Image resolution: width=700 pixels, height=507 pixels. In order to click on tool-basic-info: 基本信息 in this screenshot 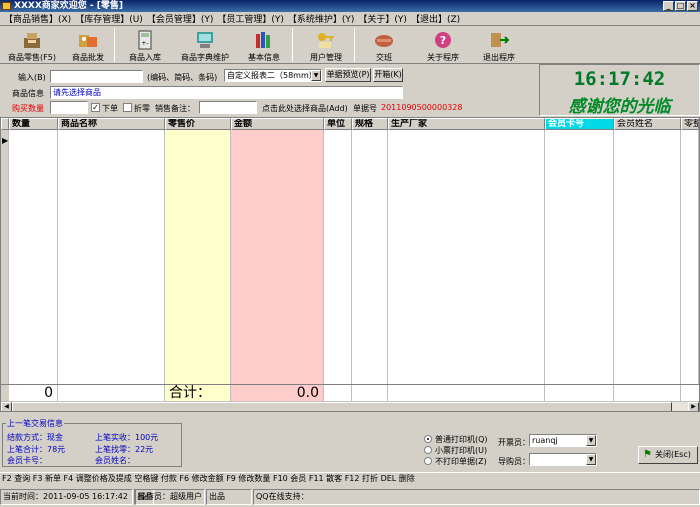, I will do `click(264, 45)`.